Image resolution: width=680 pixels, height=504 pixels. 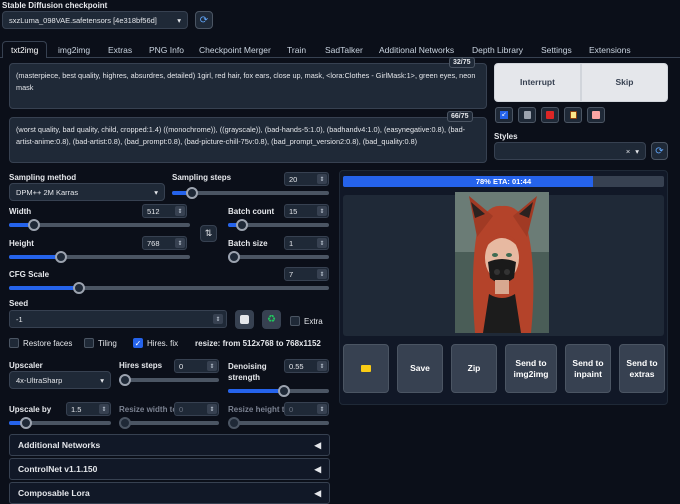 I want to click on tab-txt2img: txt2img, so click(x=25, y=49).